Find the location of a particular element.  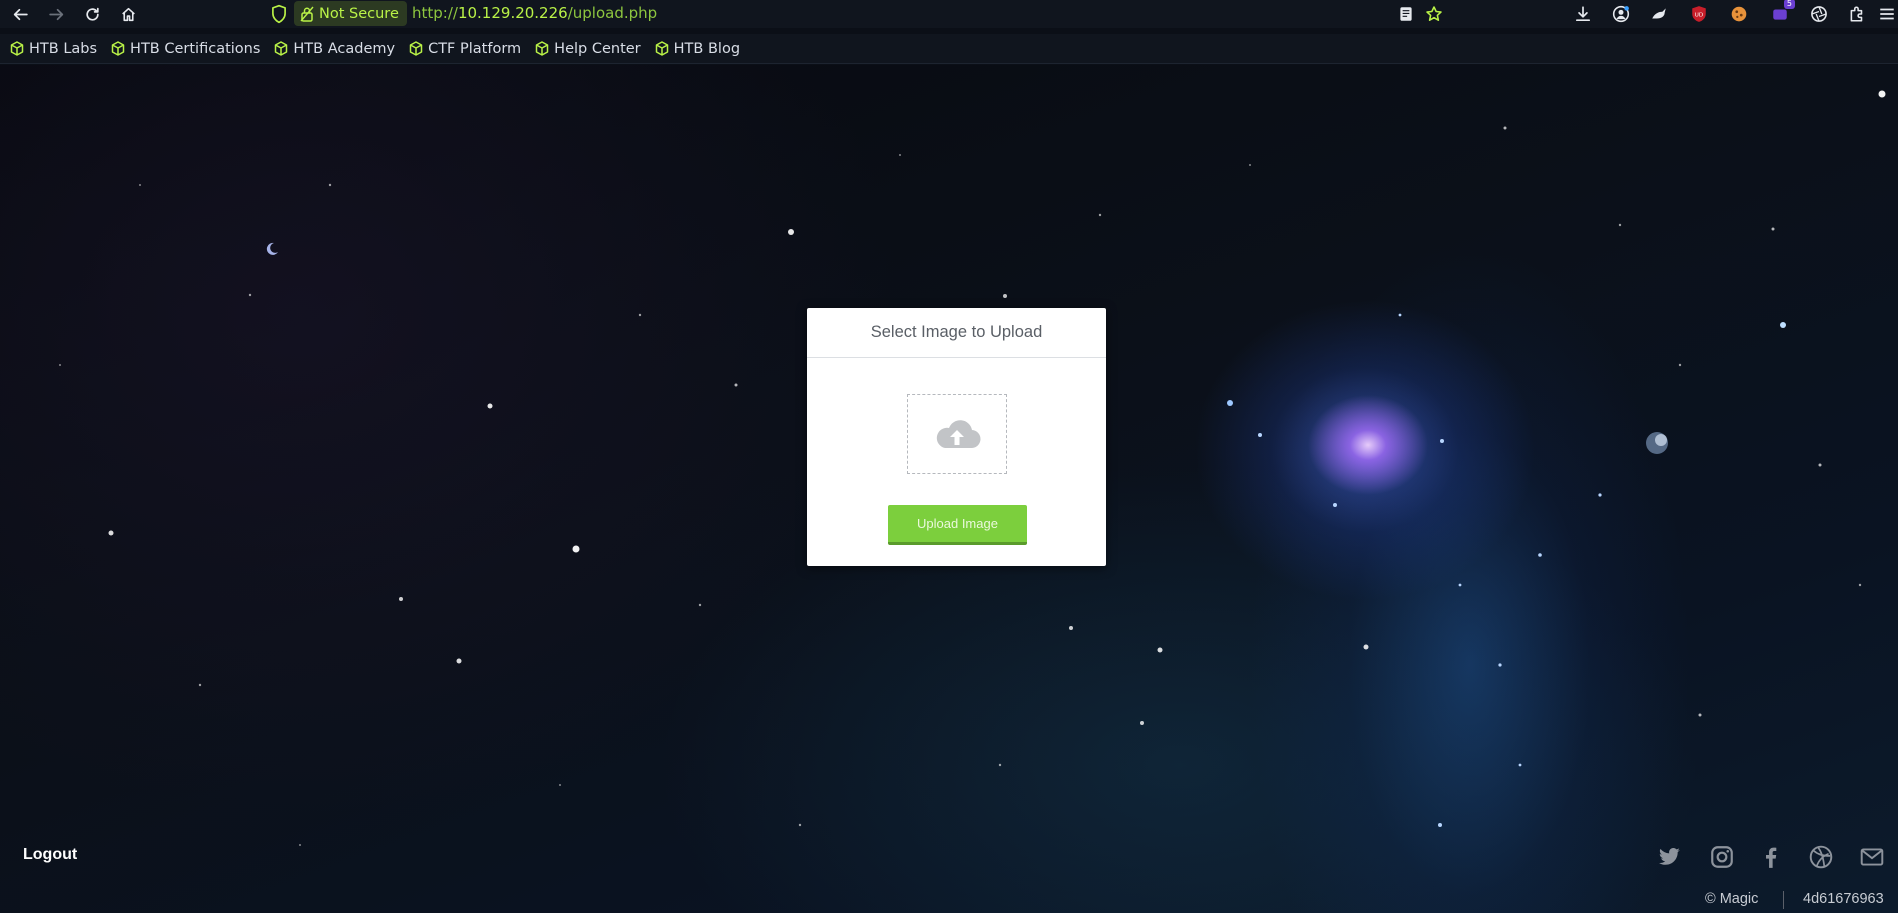

arrow-left-icon is located at coordinates (20, 14).